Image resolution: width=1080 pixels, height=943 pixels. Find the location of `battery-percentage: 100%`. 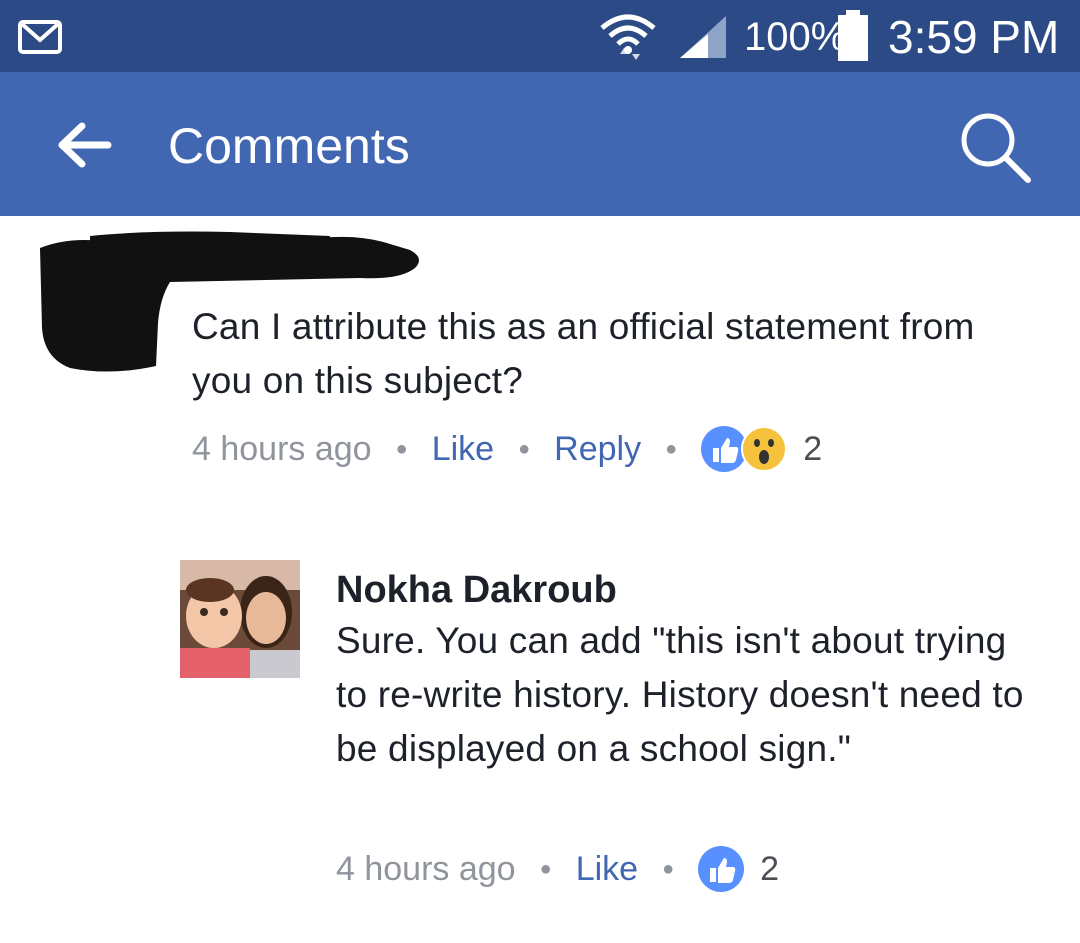

battery-percentage: 100% is located at coordinates (795, 37).